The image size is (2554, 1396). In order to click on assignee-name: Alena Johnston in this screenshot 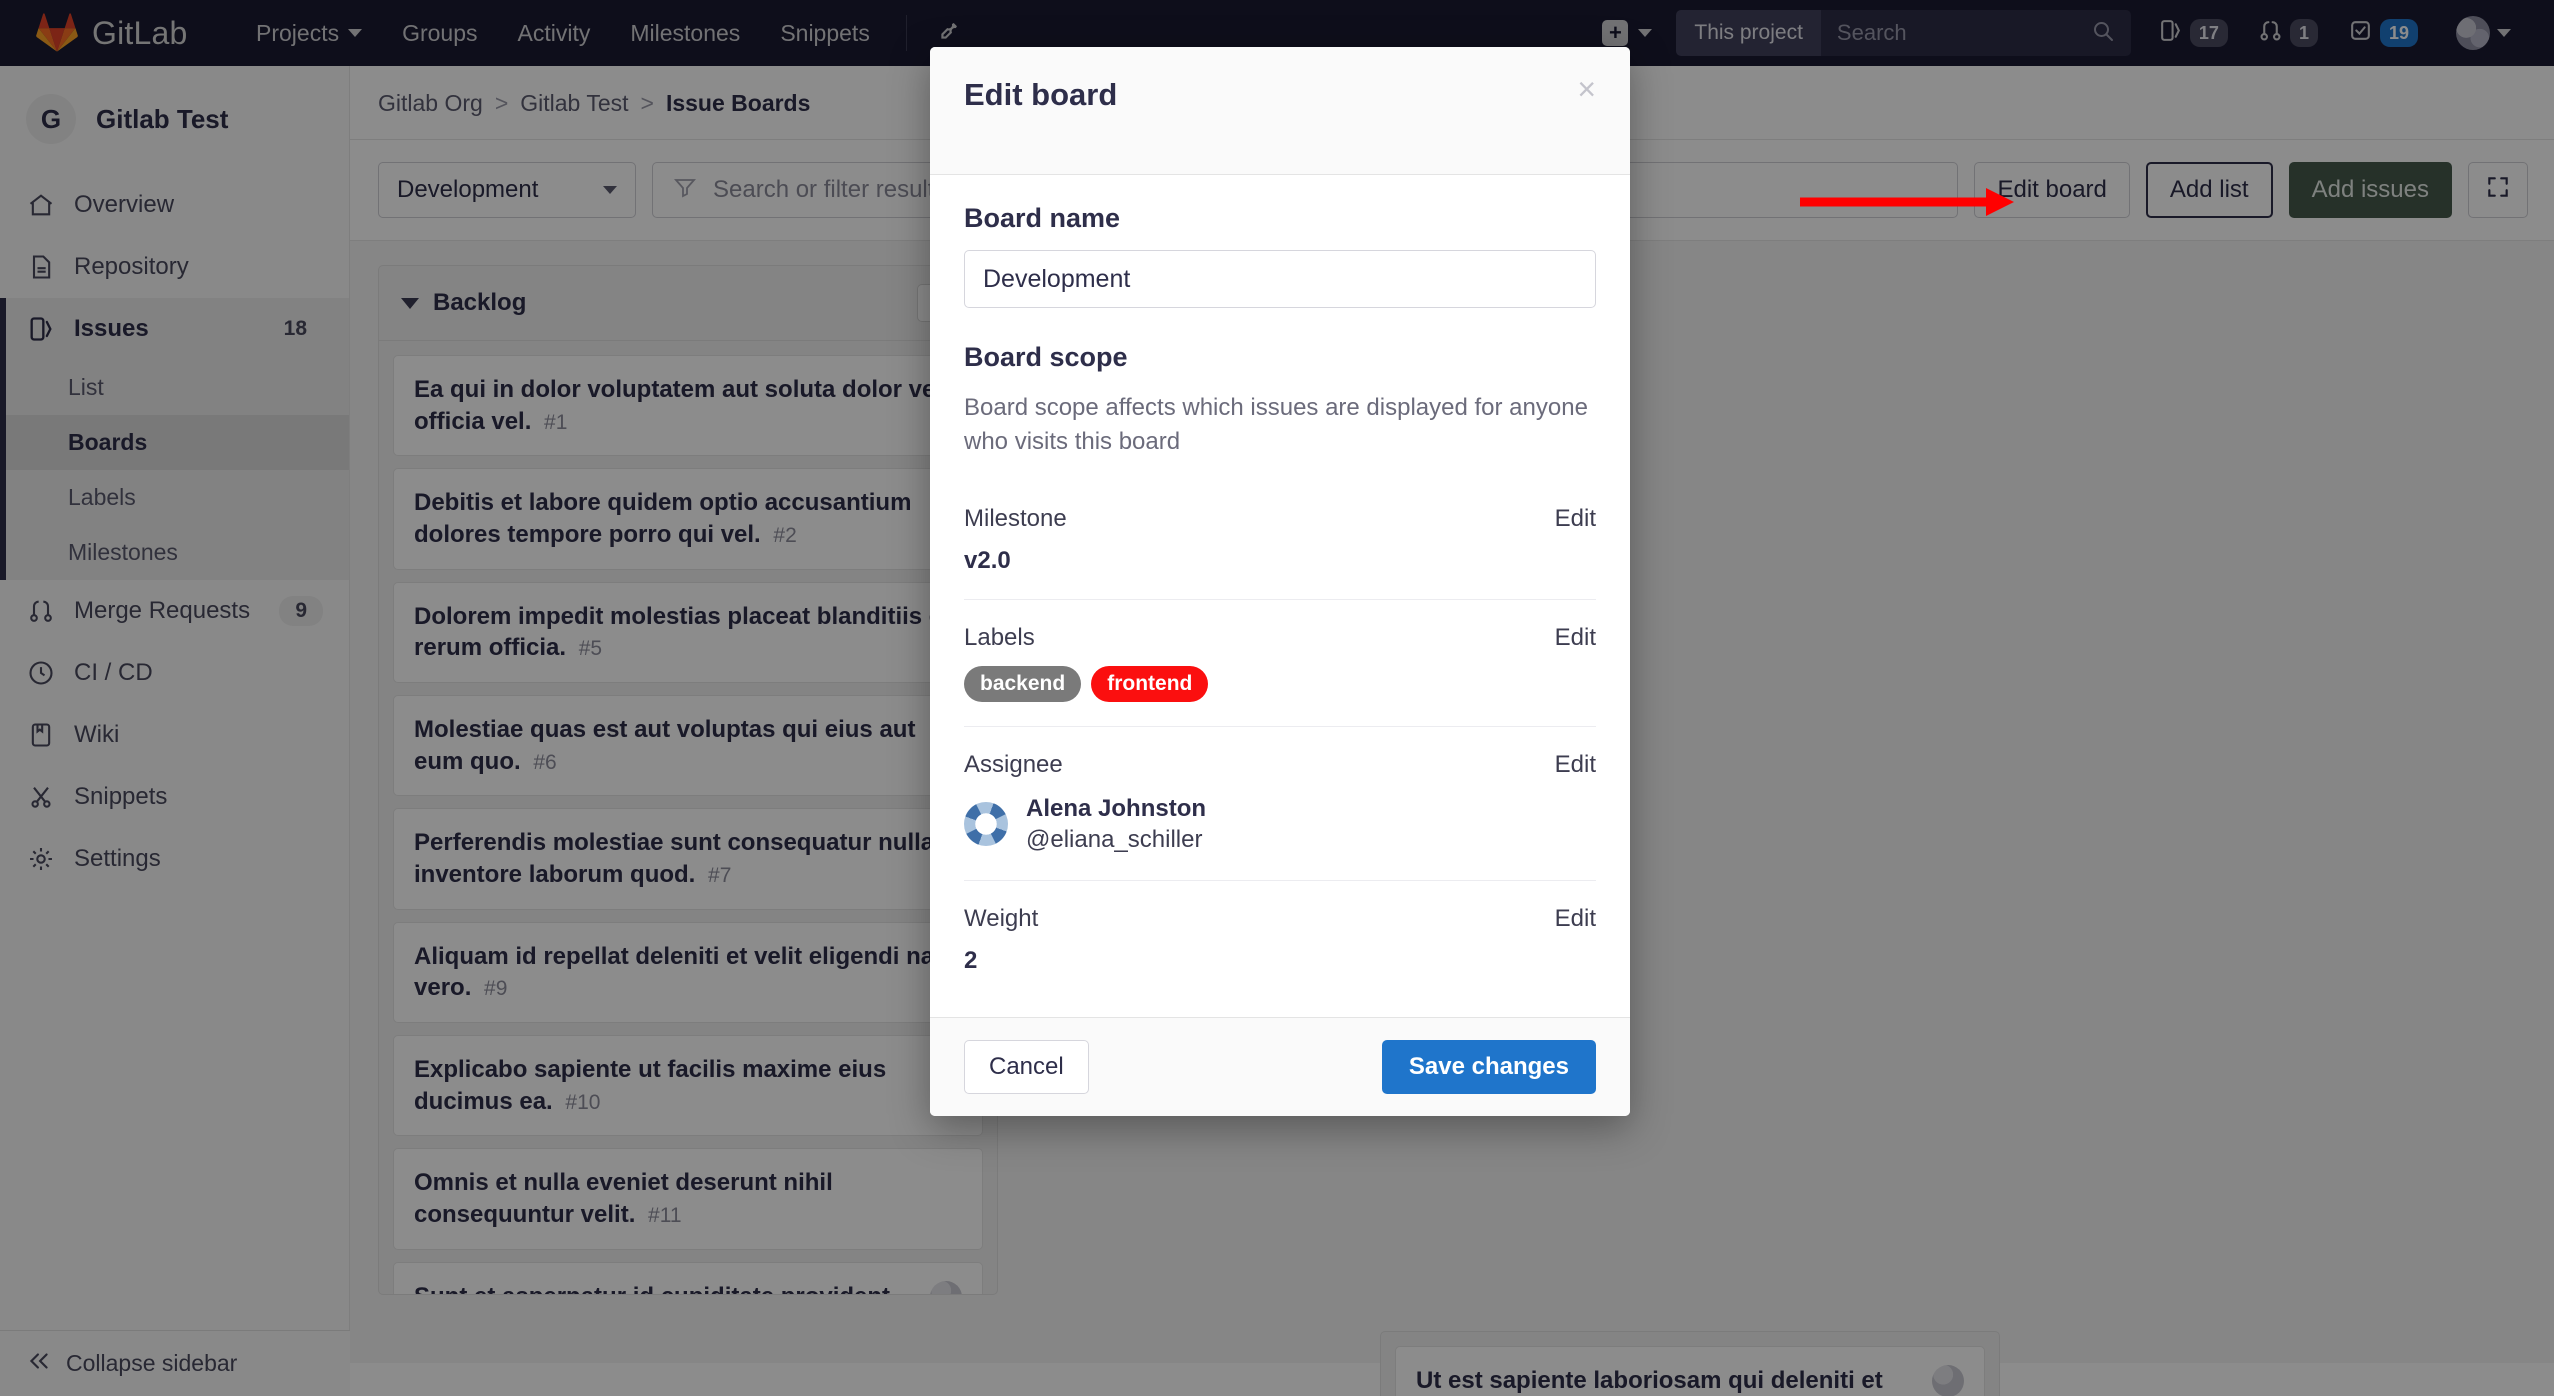, I will do `click(1116, 809)`.